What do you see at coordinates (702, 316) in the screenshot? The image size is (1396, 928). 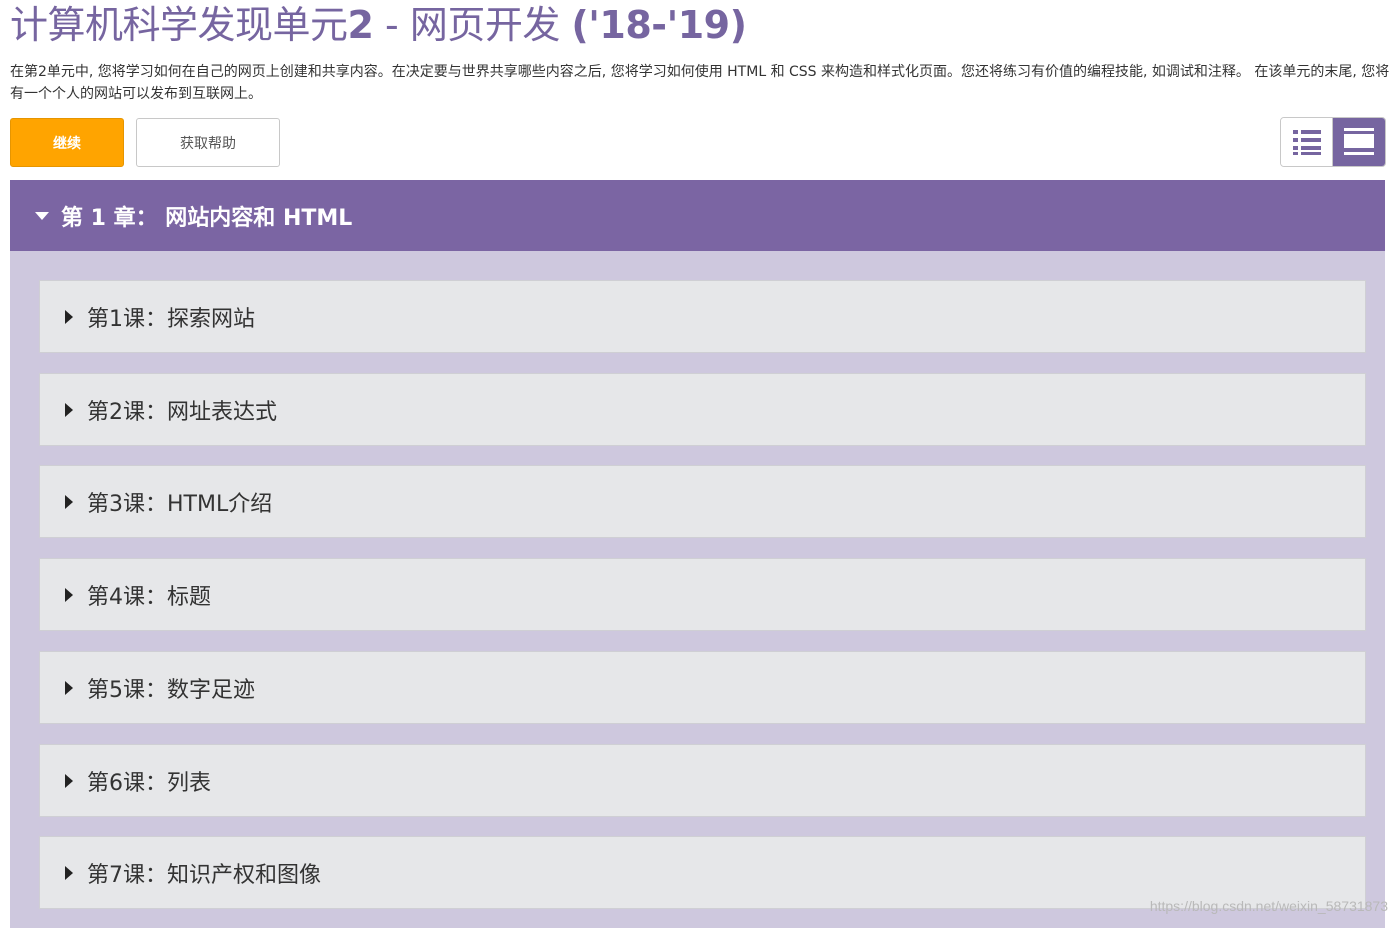 I see `lesson-row-1: 第1课：探索网站` at bounding box center [702, 316].